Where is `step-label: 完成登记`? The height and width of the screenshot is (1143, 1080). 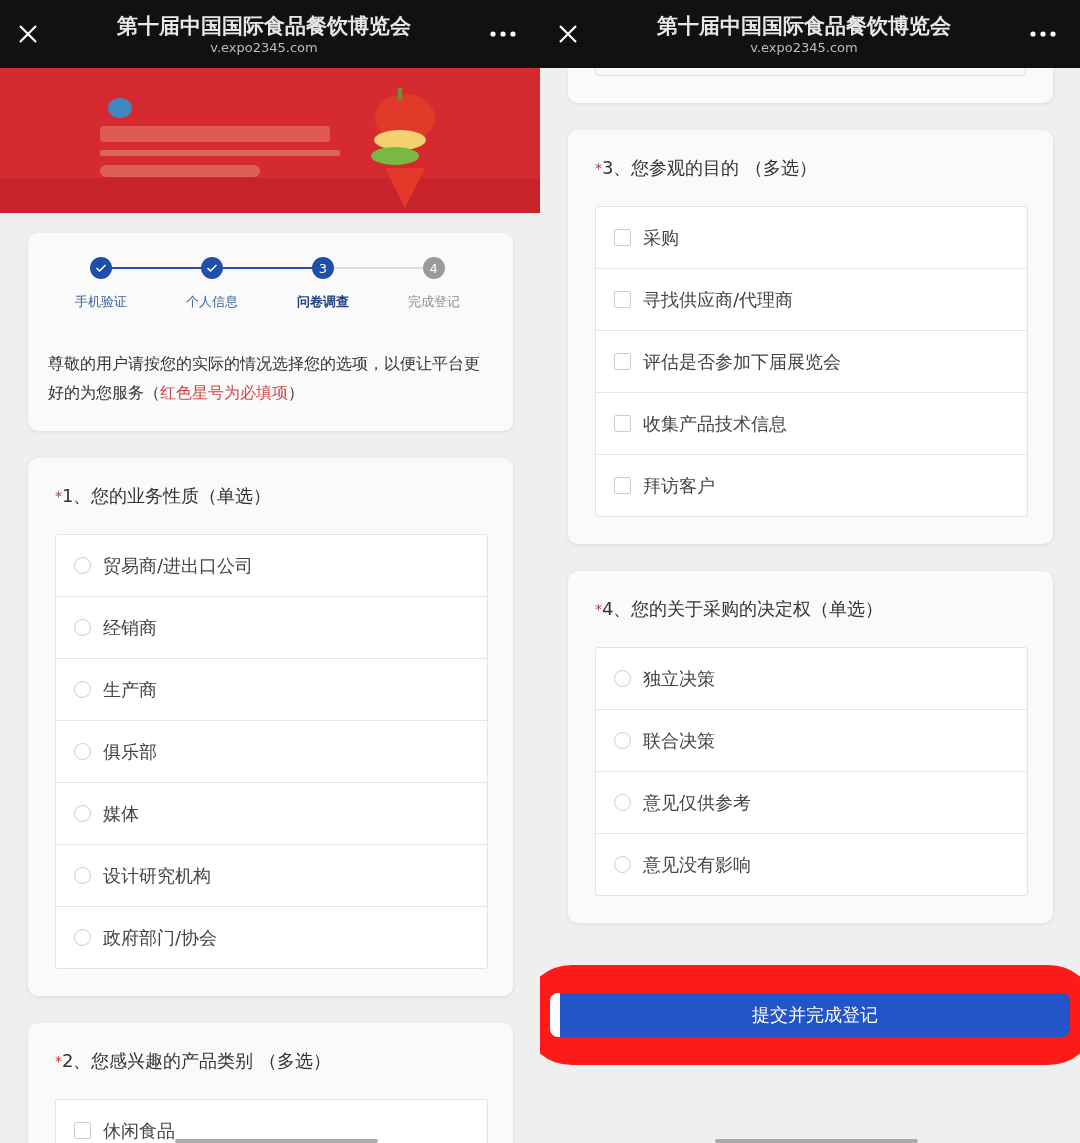 step-label: 完成登记 is located at coordinates (433, 302).